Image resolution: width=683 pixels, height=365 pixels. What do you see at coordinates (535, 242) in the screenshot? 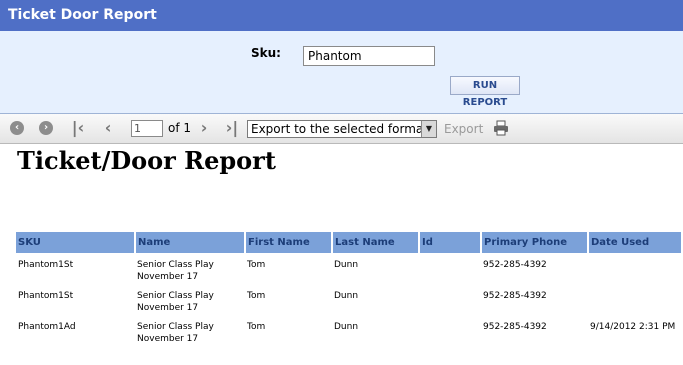
I see `column-header-primary-phone: Primary Phone` at bounding box center [535, 242].